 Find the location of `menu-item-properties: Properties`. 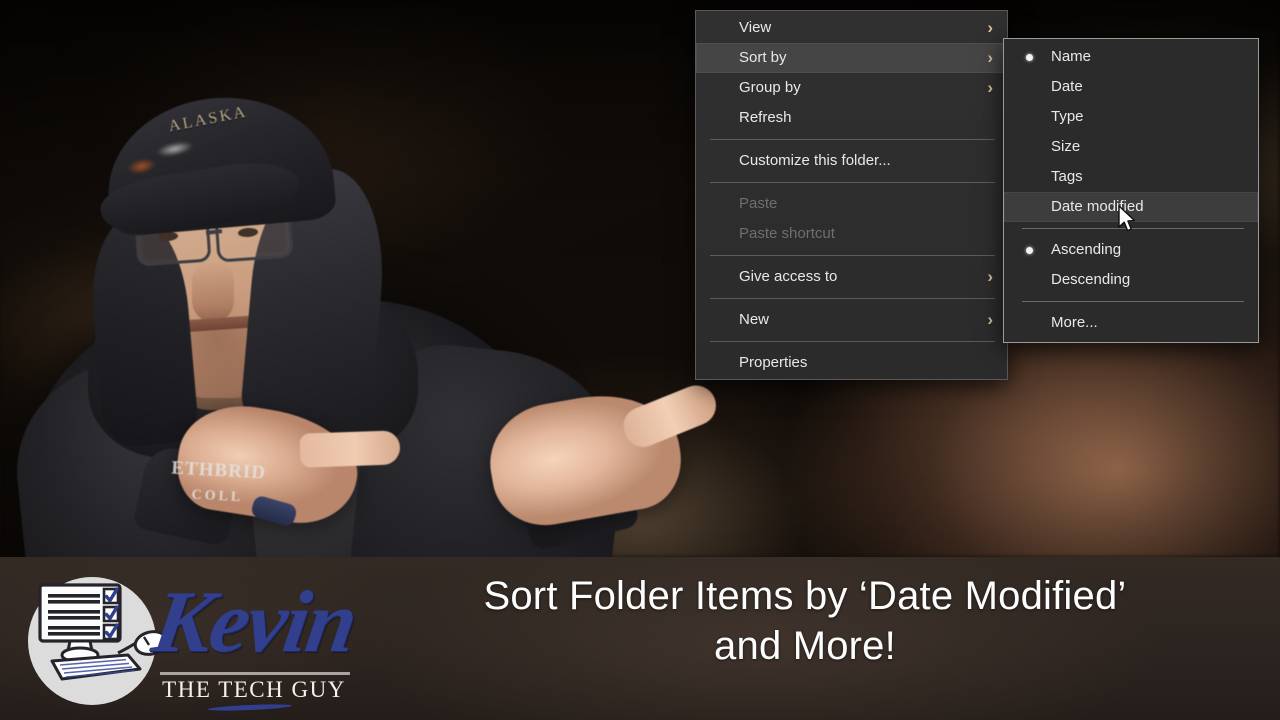

menu-item-properties: Properties is located at coordinates (851, 363).